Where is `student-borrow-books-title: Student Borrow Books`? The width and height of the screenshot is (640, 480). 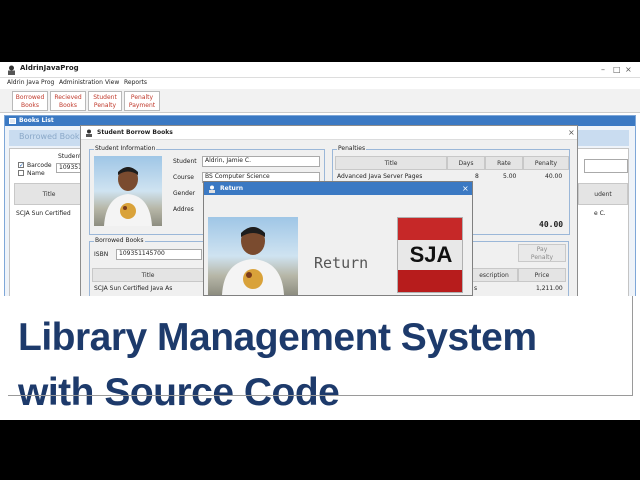
student-borrow-books-title: Student Borrow Books is located at coordinates (135, 132).